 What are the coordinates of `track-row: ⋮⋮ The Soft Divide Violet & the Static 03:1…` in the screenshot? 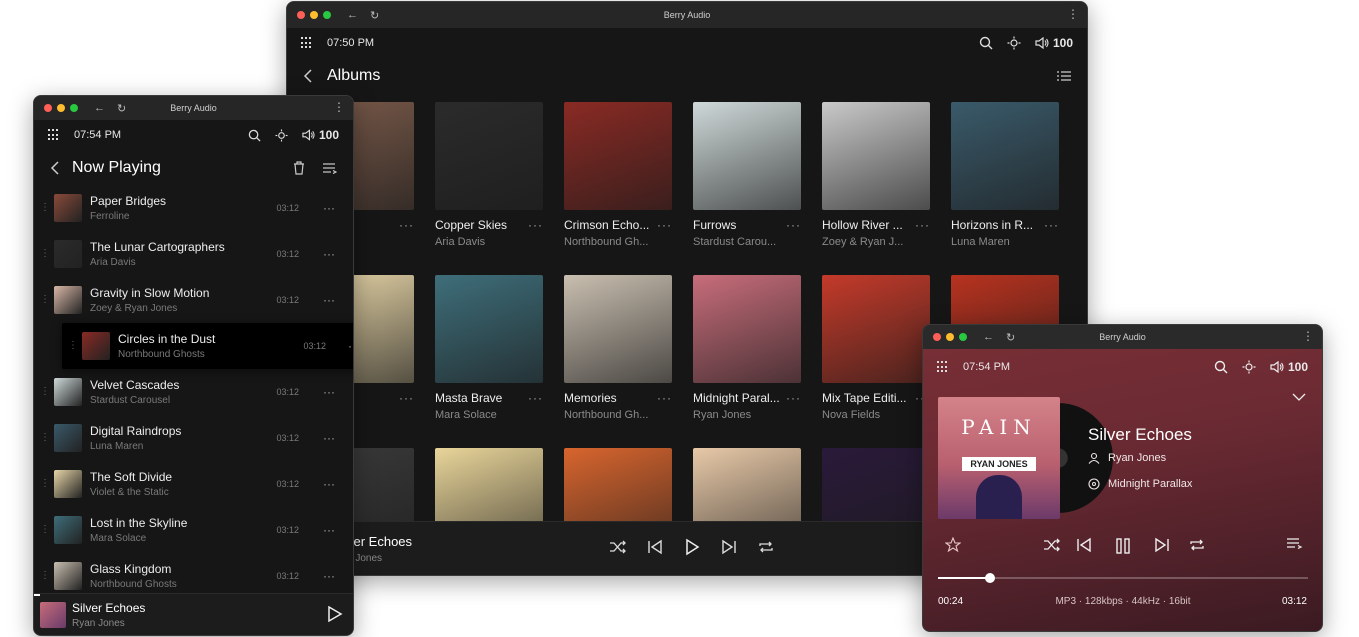 It's located at (193, 484).